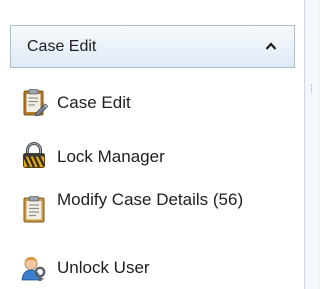 Image resolution: width=320 pixels, height=289 pixels. Describe the element at coordinates (157, 214) in the screenshot. I see `nav-item-modify-case-details: Modify Case Details (56)` at that location.